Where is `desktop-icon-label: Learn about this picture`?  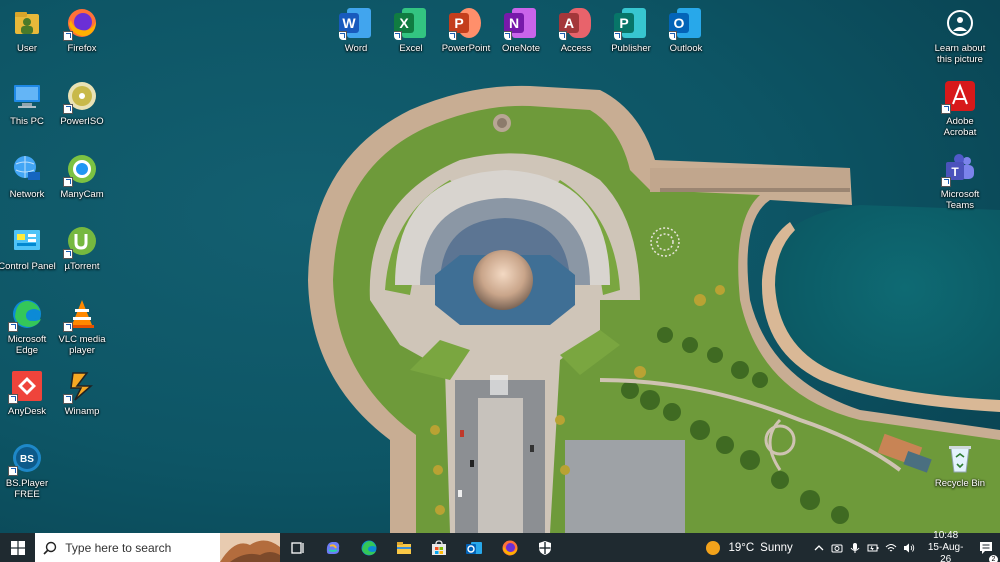 desktop-icon-label: Learn about this picture is located at coordinates (960, 54).